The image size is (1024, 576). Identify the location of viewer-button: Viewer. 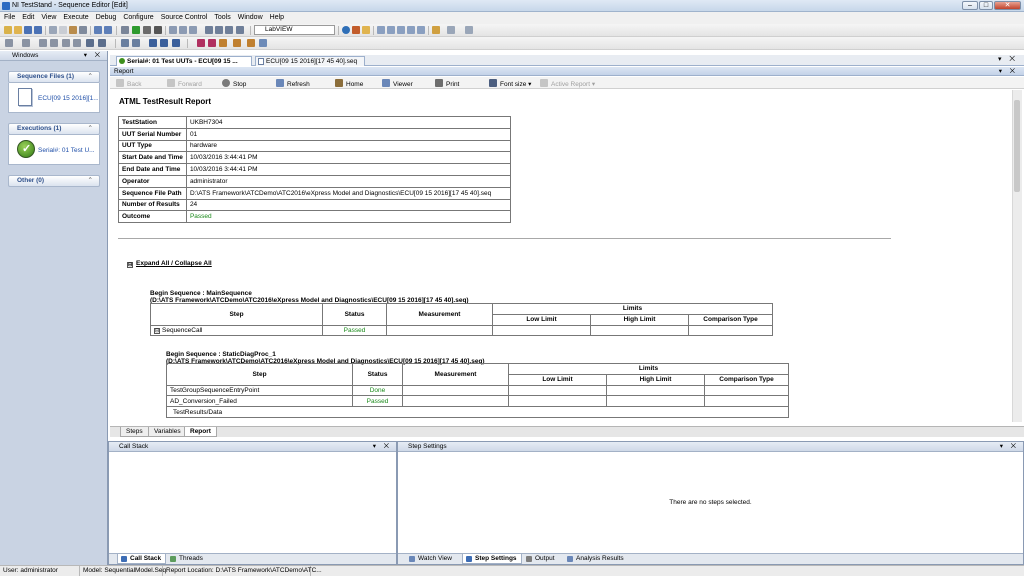
(397, 83).